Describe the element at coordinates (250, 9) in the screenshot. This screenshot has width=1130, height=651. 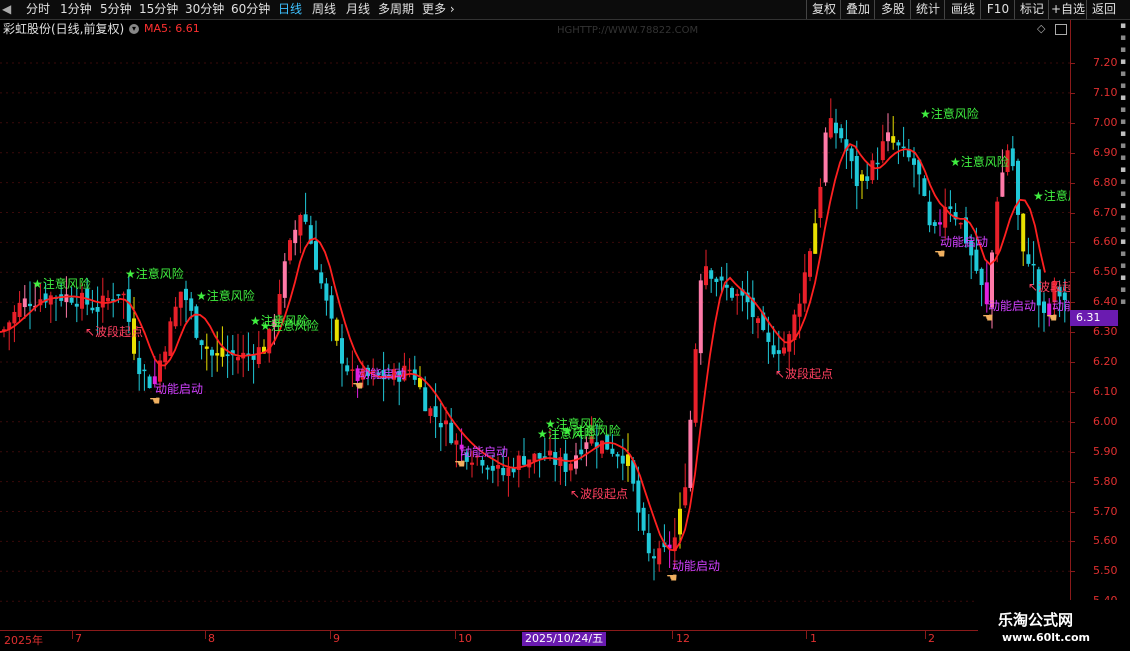
I see `period-tab-60min: 60分钟` at that location.